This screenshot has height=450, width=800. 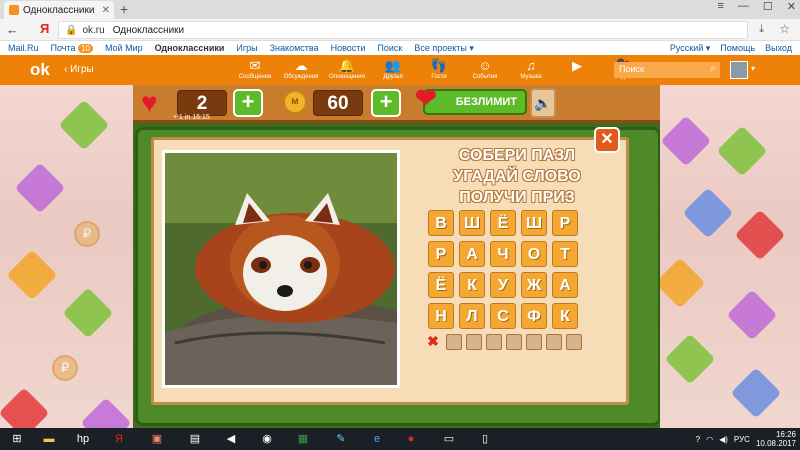 I want to click on volume-icon: ◀), so click(x=723, y=439).